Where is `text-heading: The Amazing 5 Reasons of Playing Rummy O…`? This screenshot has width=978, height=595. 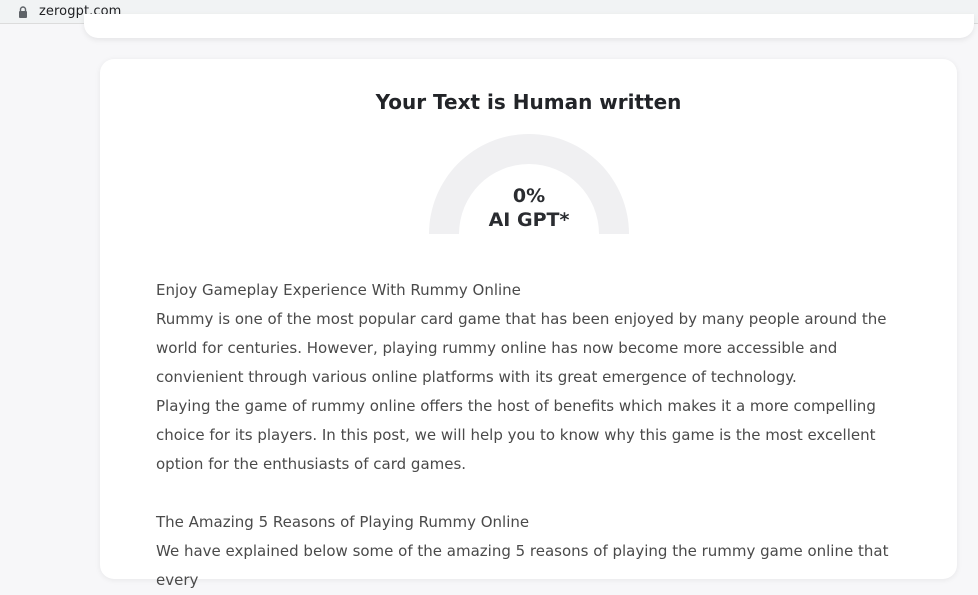
text-heading: The Amazing 5 Reasons of Playing Rummy O… is located at coordinates (343, 522).